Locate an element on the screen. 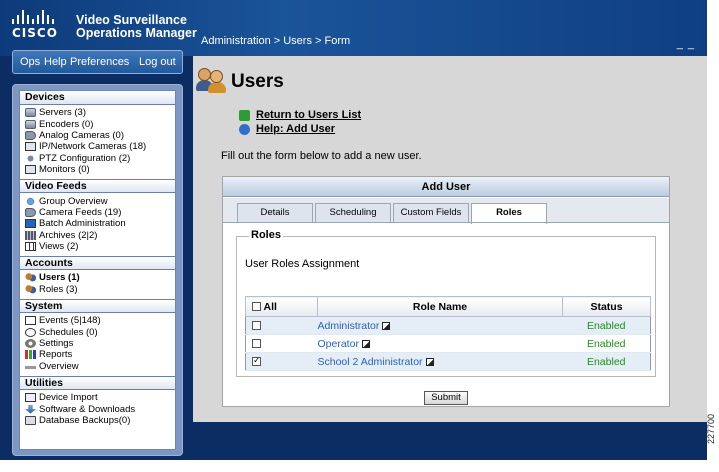  sidebar-item-archives: Archives (2|2) is located at coordinates (100, 235).